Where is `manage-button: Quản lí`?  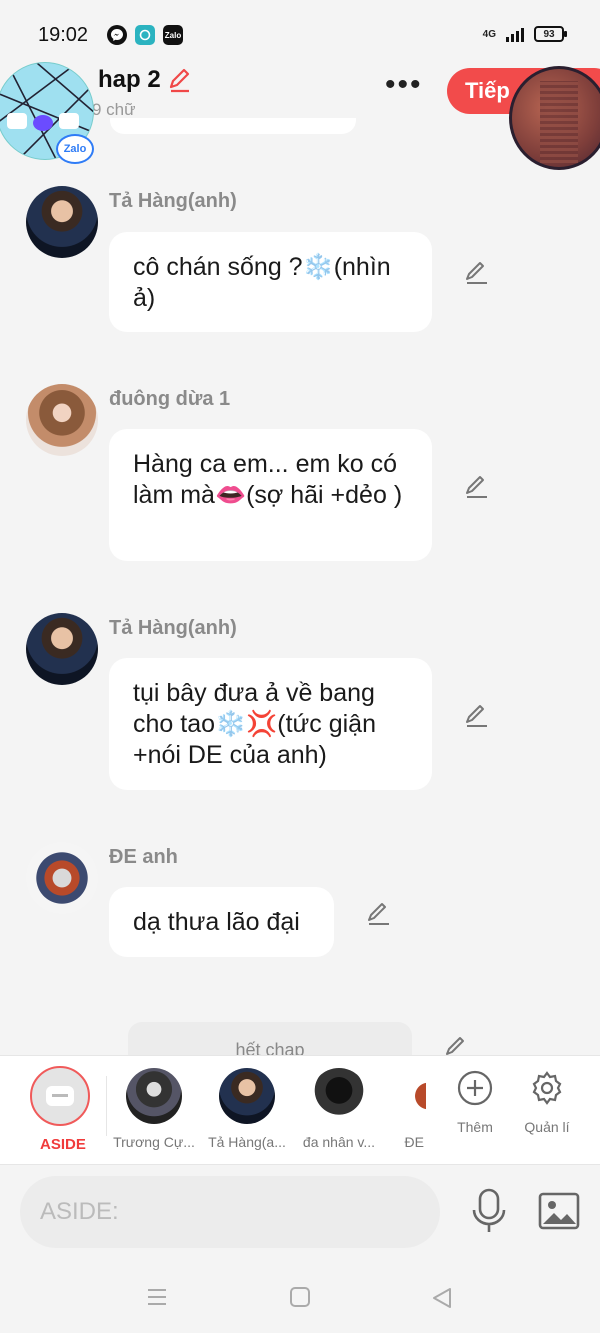
manage-button: Quản lí is located at coordinates (547, 1102).